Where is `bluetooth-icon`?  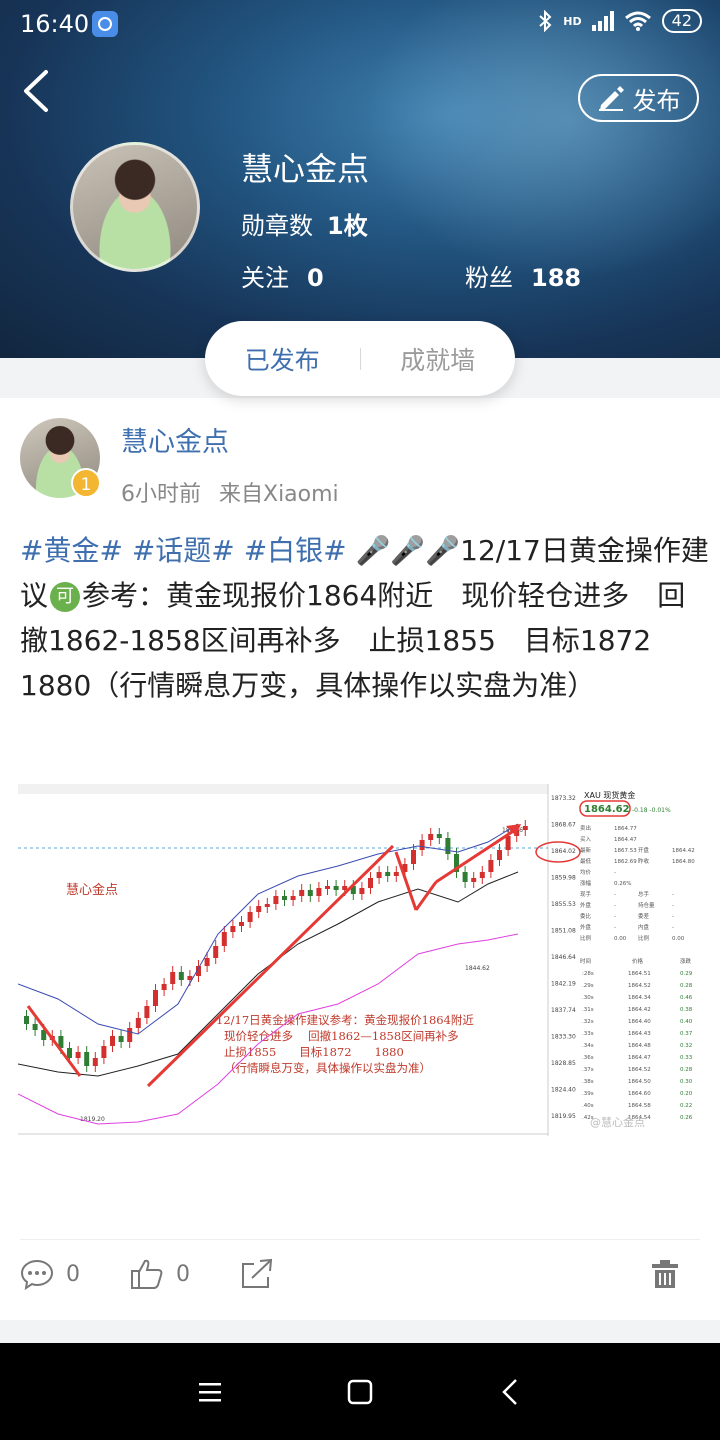 bluetooth-icon is located at coordinates (545, 21).